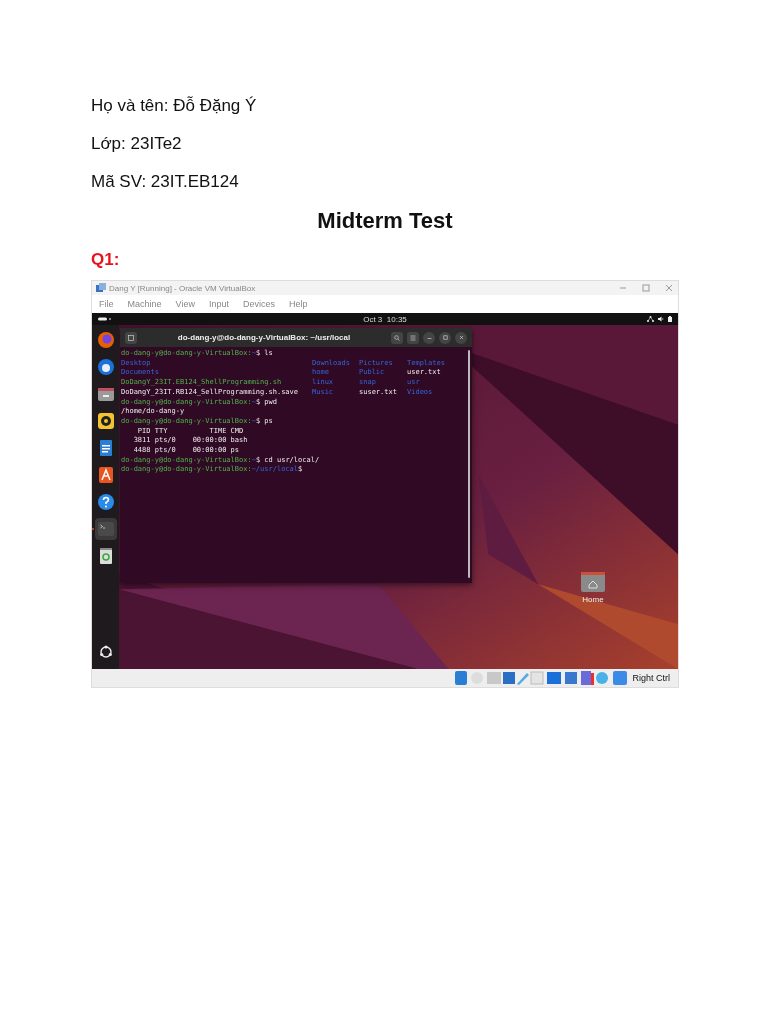 Image resolution: width=768 pixels, height=1024 pixels. Describe the element at coordinates (264, 337) in the screenshot. I see `terminal-title: do-dang-y@do-dang-y-VirtualBox: ~/usr/local` at that location.